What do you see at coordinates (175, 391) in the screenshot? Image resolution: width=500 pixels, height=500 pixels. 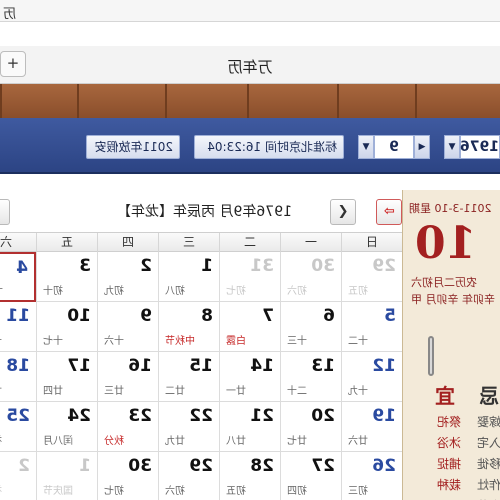 I see `lunar-date: 廿二` at bounding box center [175, 391].